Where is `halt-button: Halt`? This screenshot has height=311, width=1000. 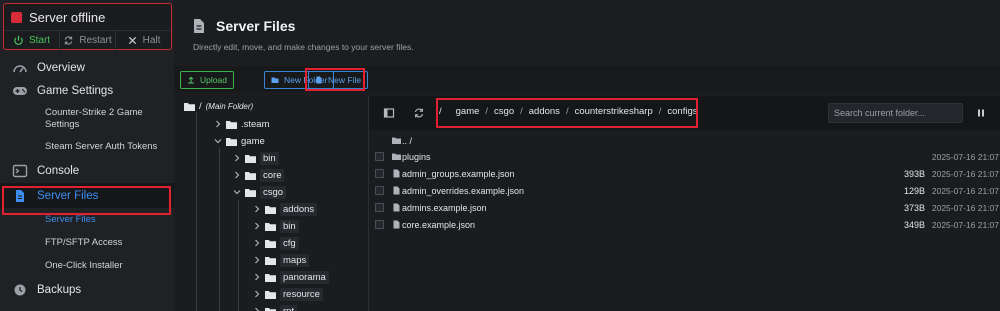 halt-button: Halt is located at coordinates (143, 40).